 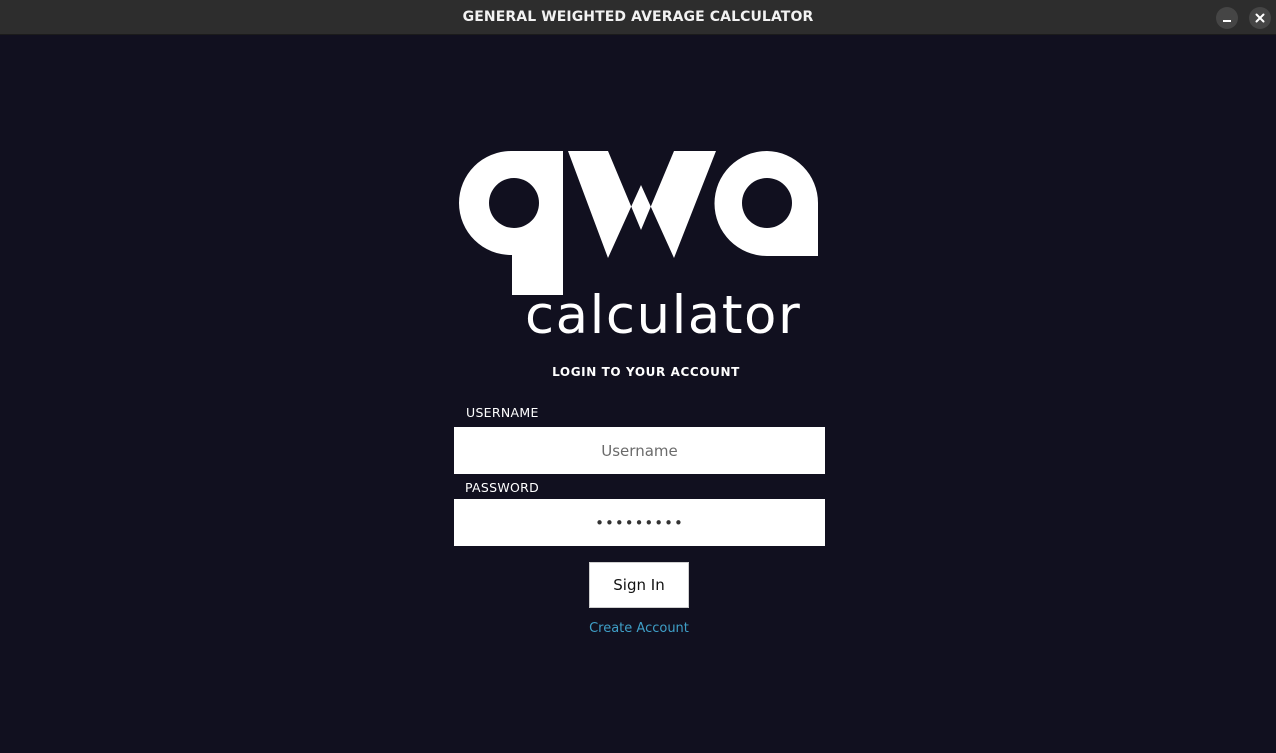 What do you see at coordinates (639, 585) in the screenshot?
I see `sign-in-button: Sign In` at bounding box center [639, 585].